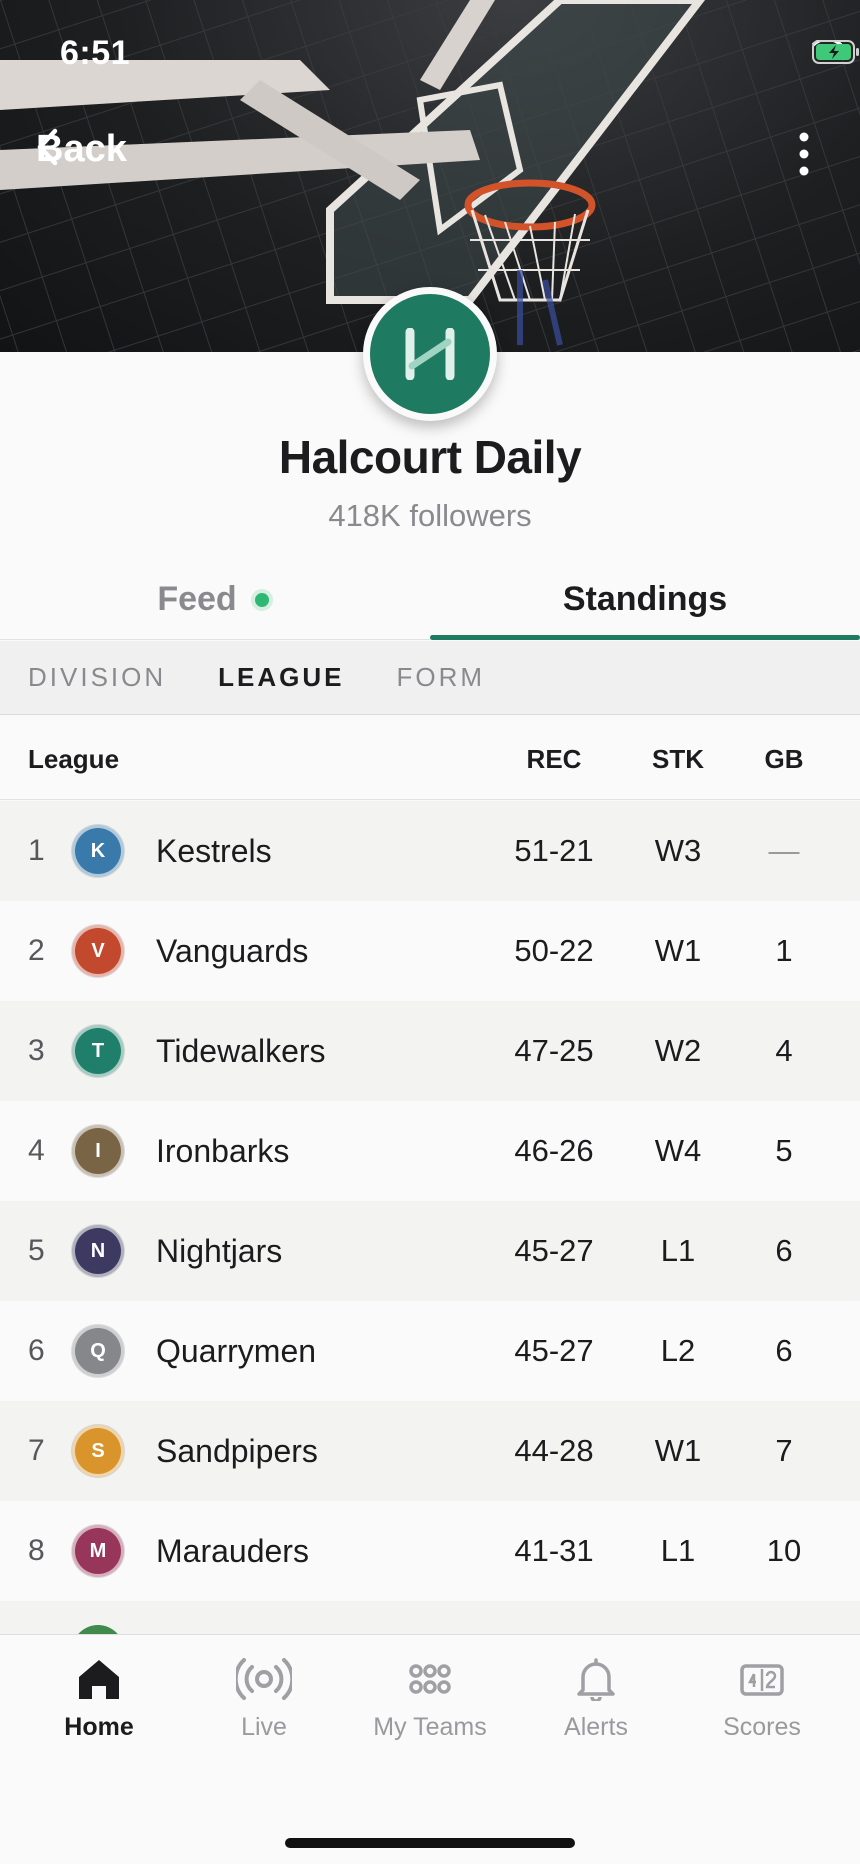 The width and height of the screenshot is (860, 1864). What do you see at coordinates (237, 1450) in the screenshot?
I see `team-name: Sandpipers` at bounding box center [237, 1450].